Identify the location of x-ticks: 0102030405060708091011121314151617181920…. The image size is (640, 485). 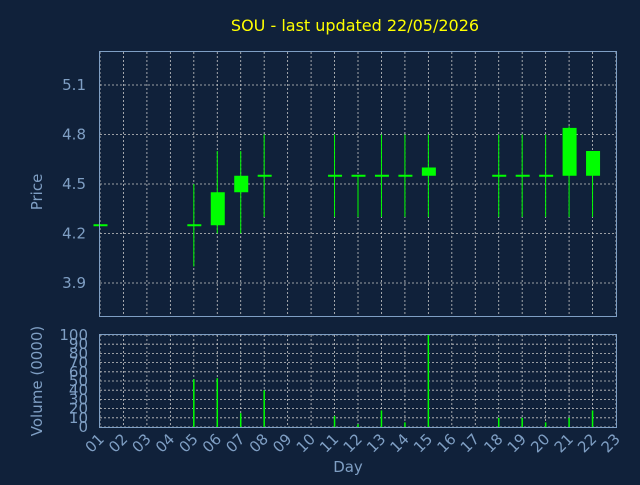
(353, 443).